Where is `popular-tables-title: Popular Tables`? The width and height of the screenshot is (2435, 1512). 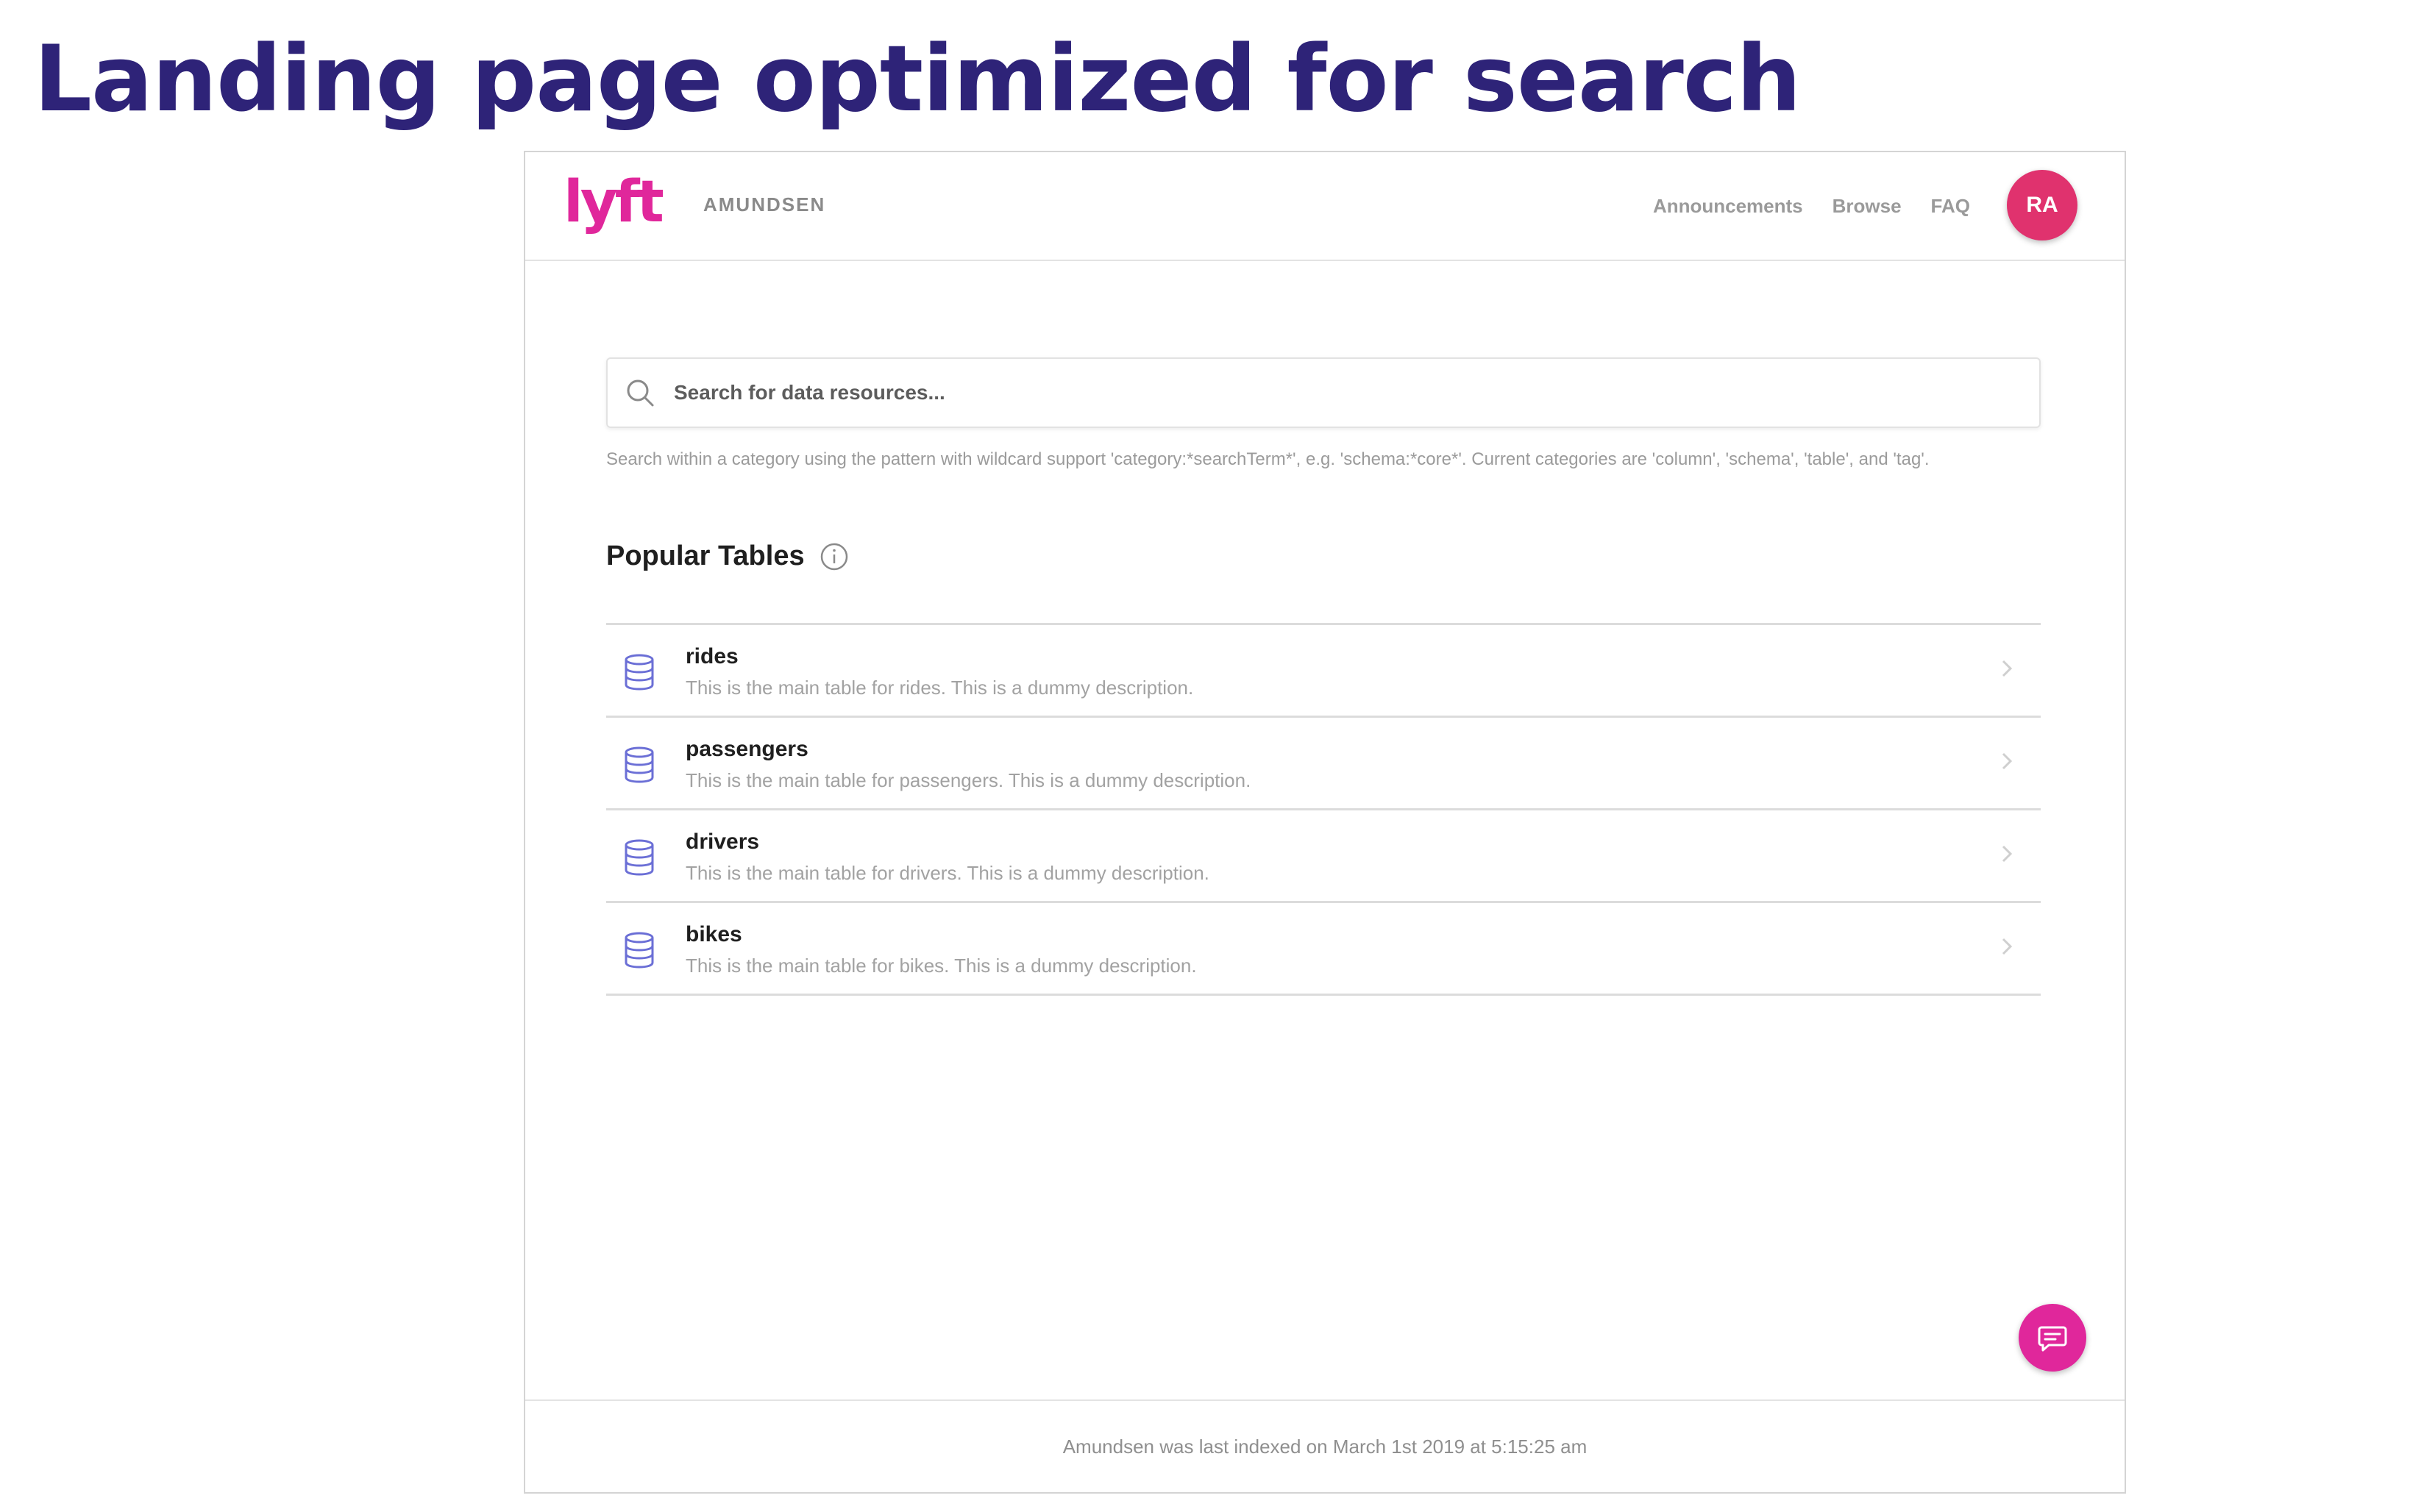
popular-tables-title: Popular Tables is located at coordinates (706, 556).